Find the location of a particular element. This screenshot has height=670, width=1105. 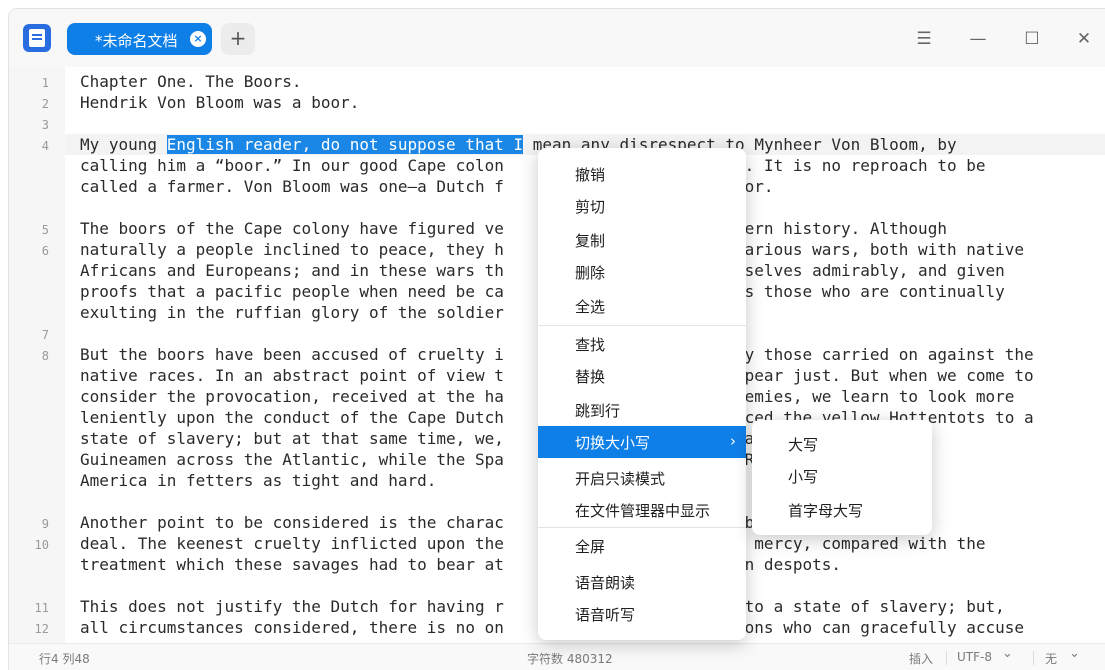

submenu-item: 小写 is located at coordinates (842, 476).